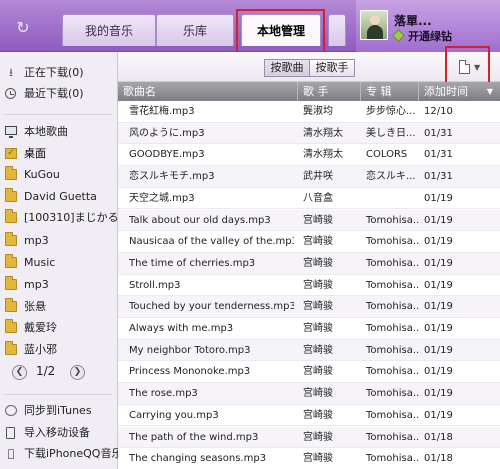 The height and width of the screenshot is (469, 500). I want to click on refresh-icon: ↻, so click(23, 28).